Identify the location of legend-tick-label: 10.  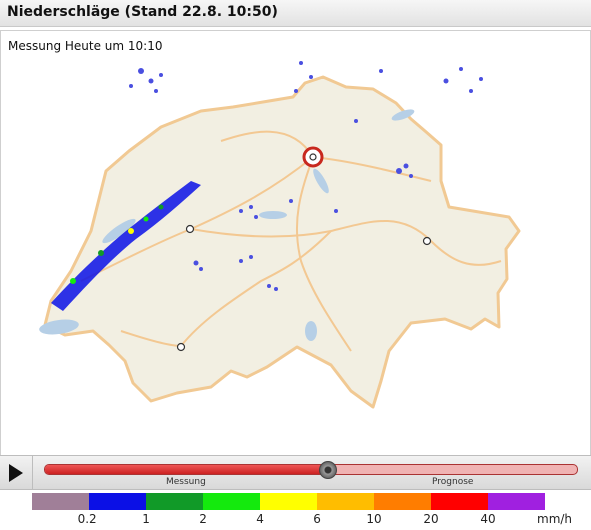
(374, 519).